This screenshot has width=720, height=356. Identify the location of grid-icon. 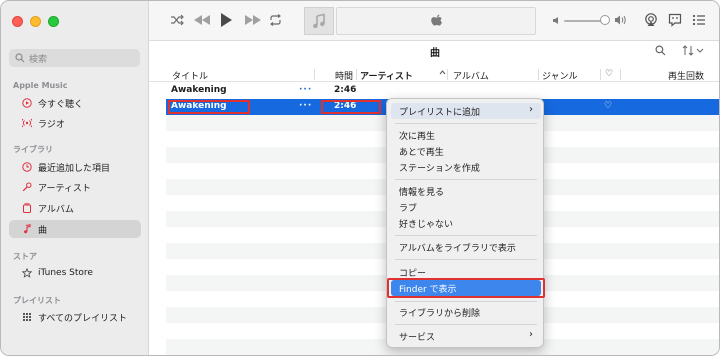
(27, 317).